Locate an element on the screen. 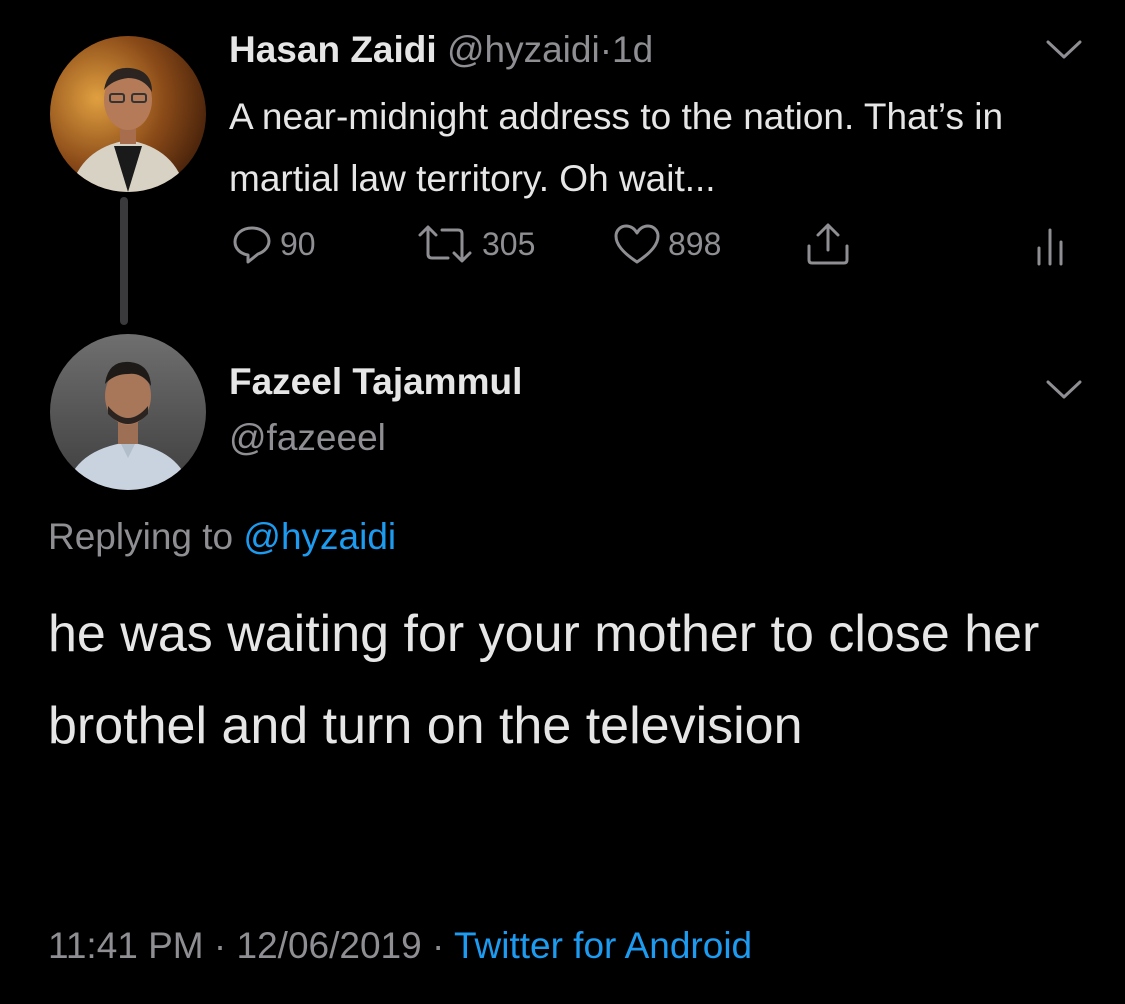  share-button is located at coordinates (831, 244).